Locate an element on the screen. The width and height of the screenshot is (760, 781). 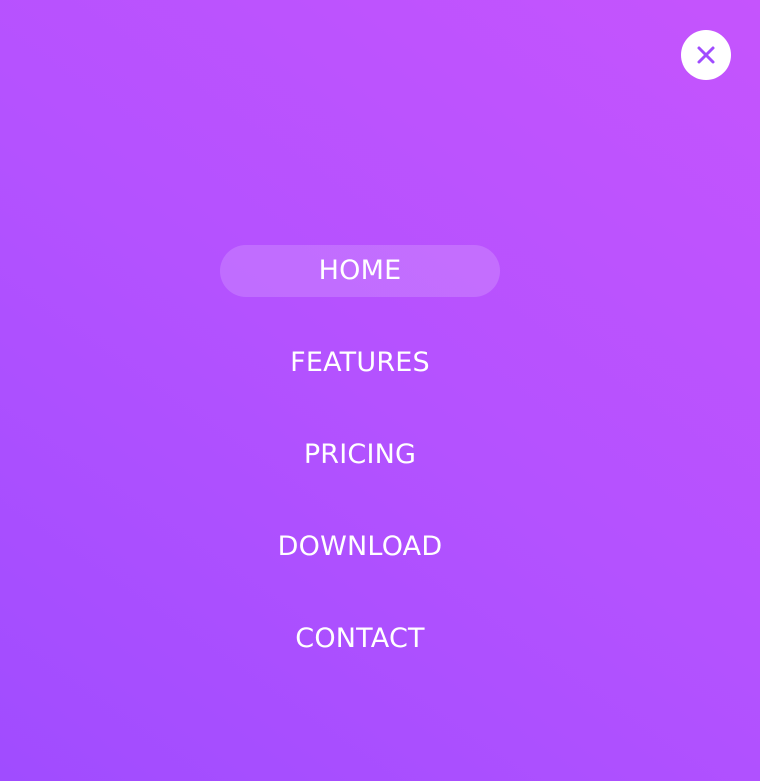
close-button is located at coordinates (706, 55).